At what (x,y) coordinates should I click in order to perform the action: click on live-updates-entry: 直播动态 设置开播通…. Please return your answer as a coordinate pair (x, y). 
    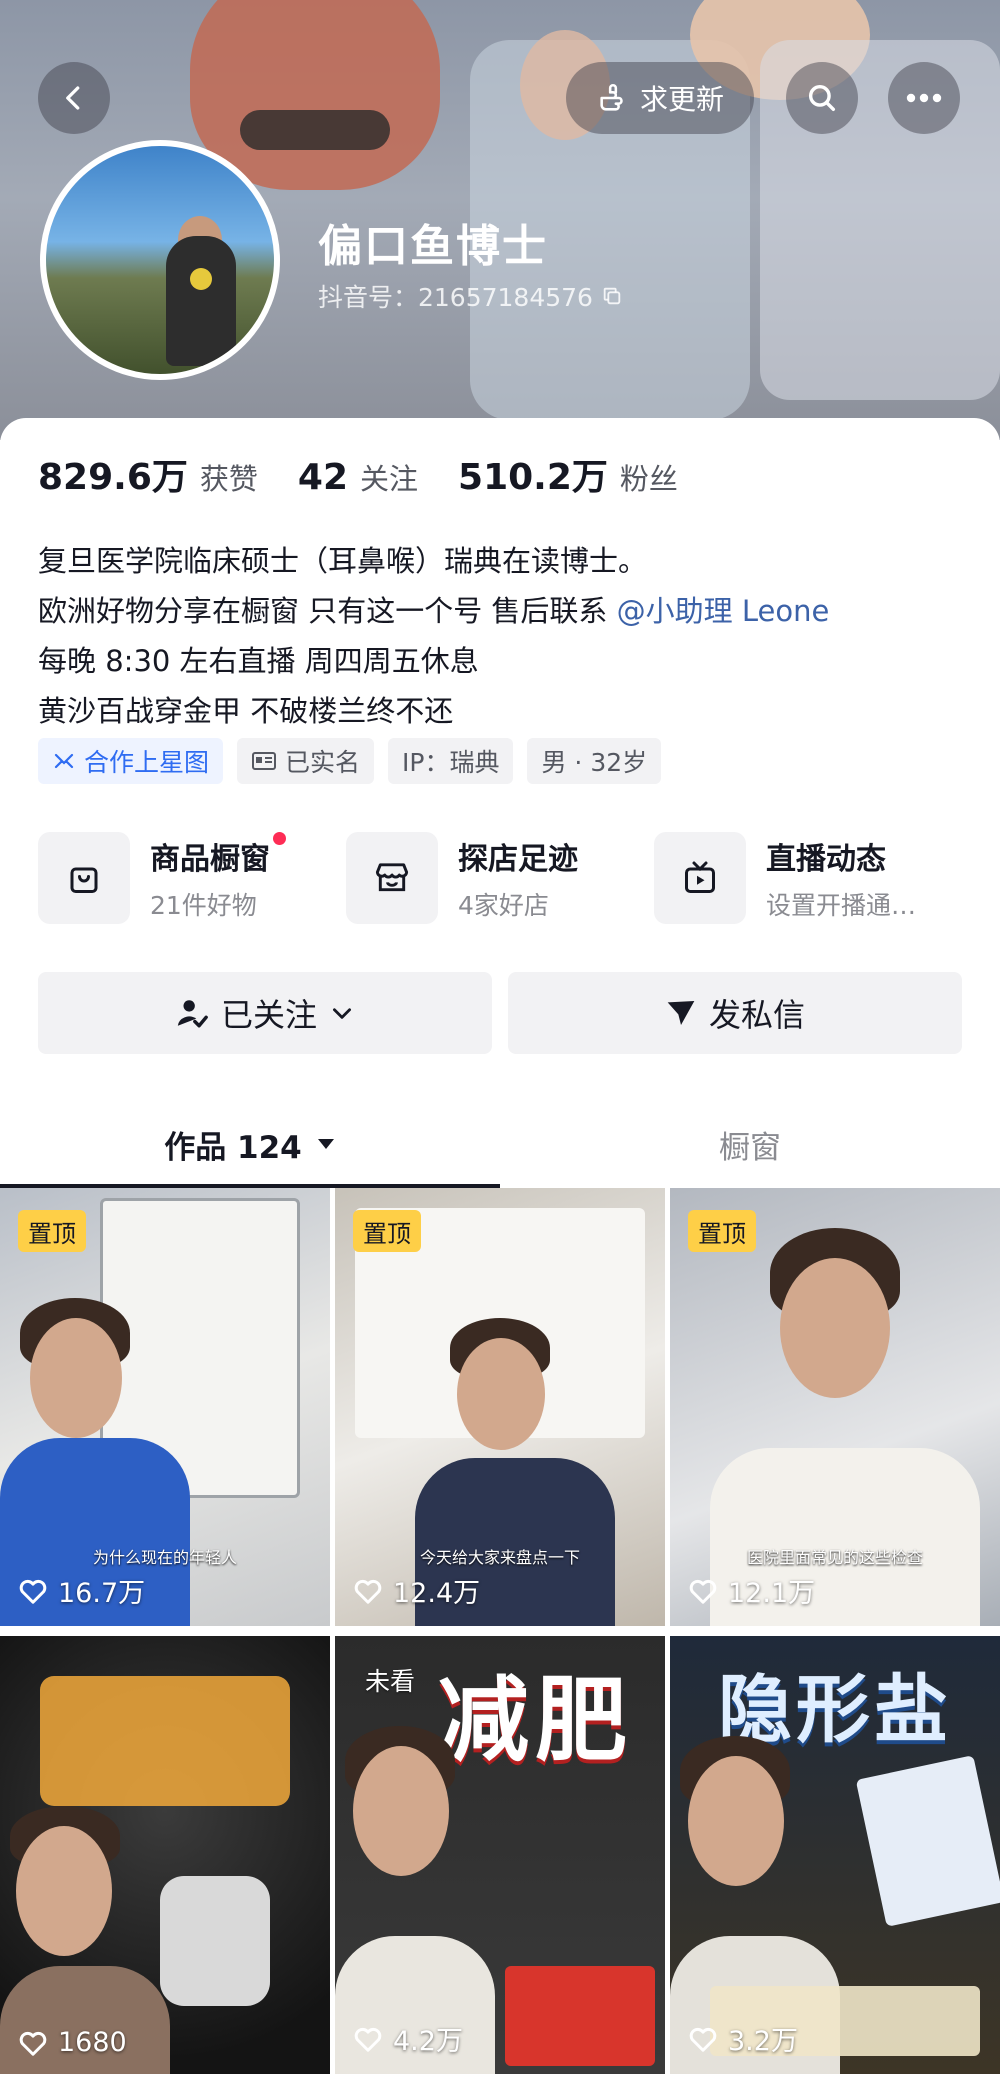
    Looking at the image, I should click on (808, 878).